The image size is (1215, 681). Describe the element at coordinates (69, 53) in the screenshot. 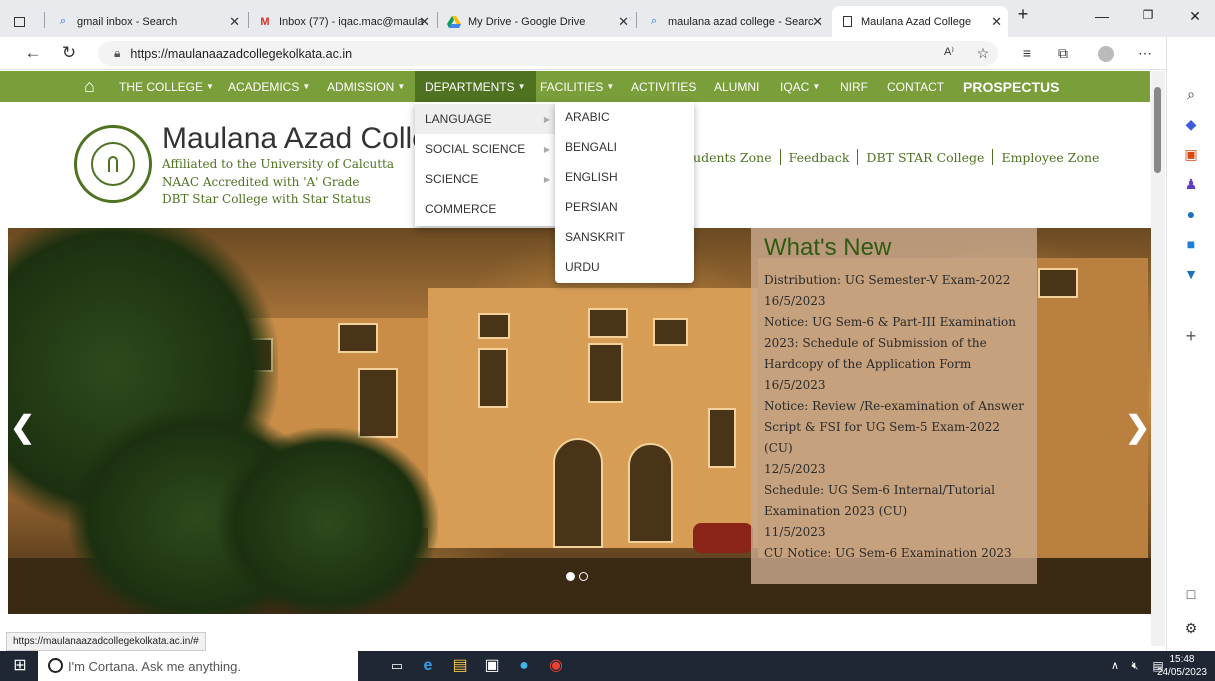

I see `refresh-button: ↻` at that location.